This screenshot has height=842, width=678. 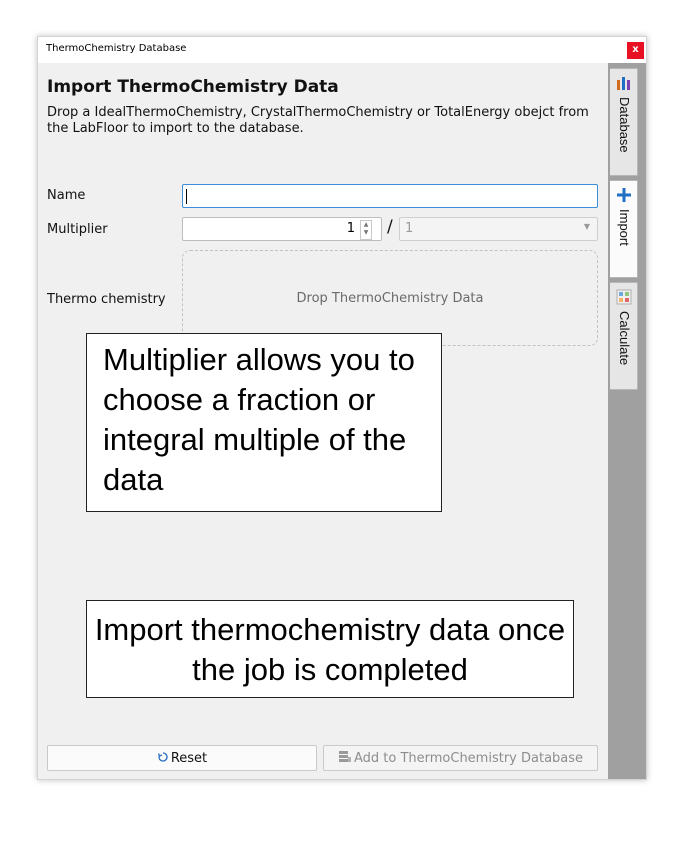 I want to click on title-bar: ThermoChemistry Database x, so click(x=342, y=50).